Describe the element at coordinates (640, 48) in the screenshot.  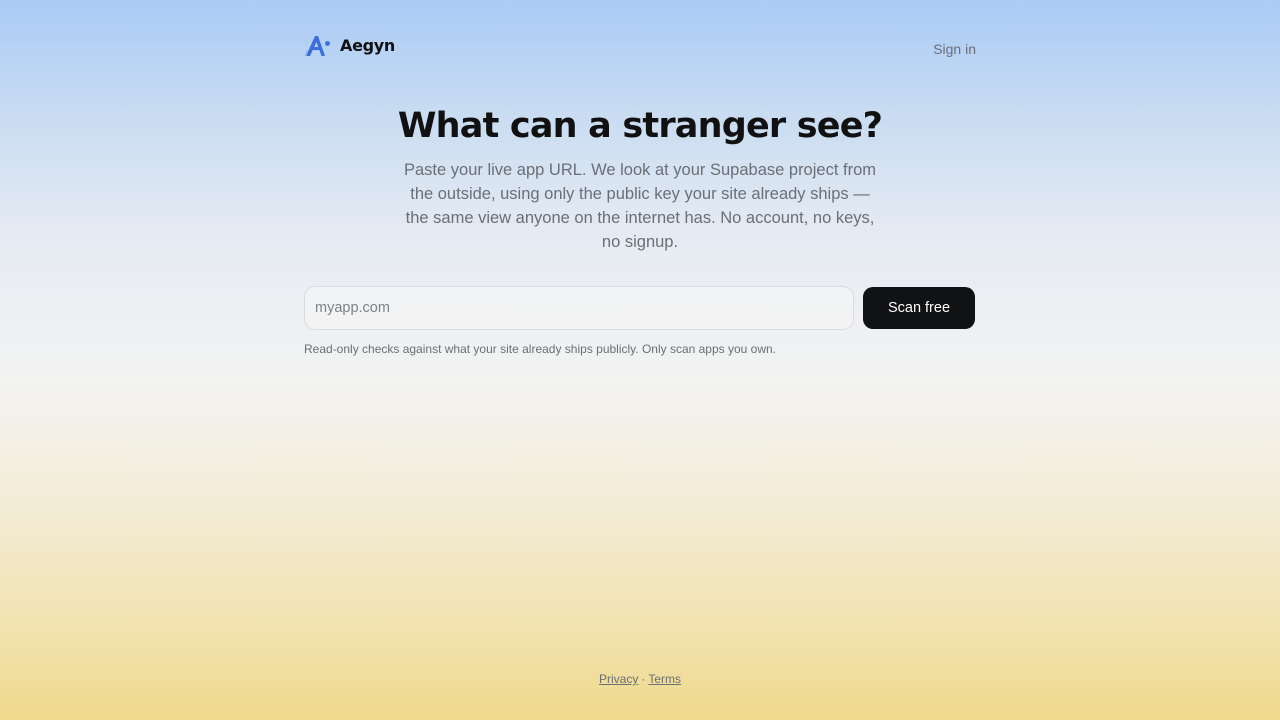
I see `site-header: Aegyn Sign in` at that location.